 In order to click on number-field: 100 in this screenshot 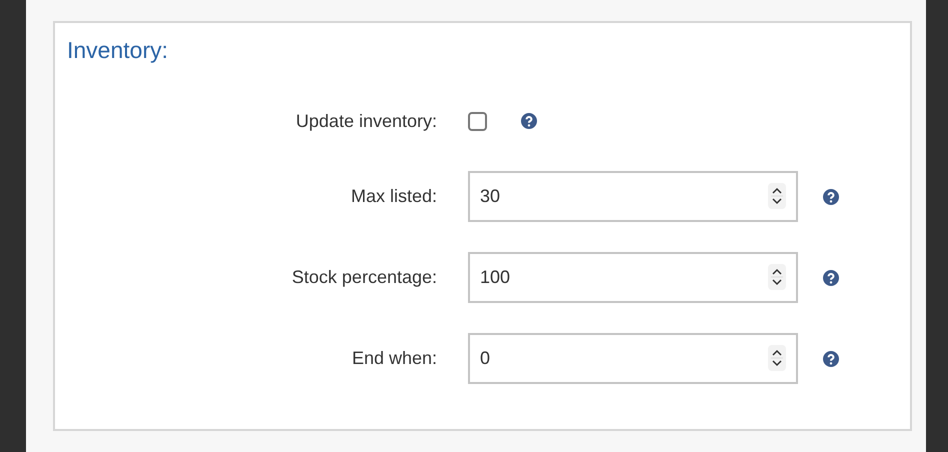, I will do `click(633, 277)`.